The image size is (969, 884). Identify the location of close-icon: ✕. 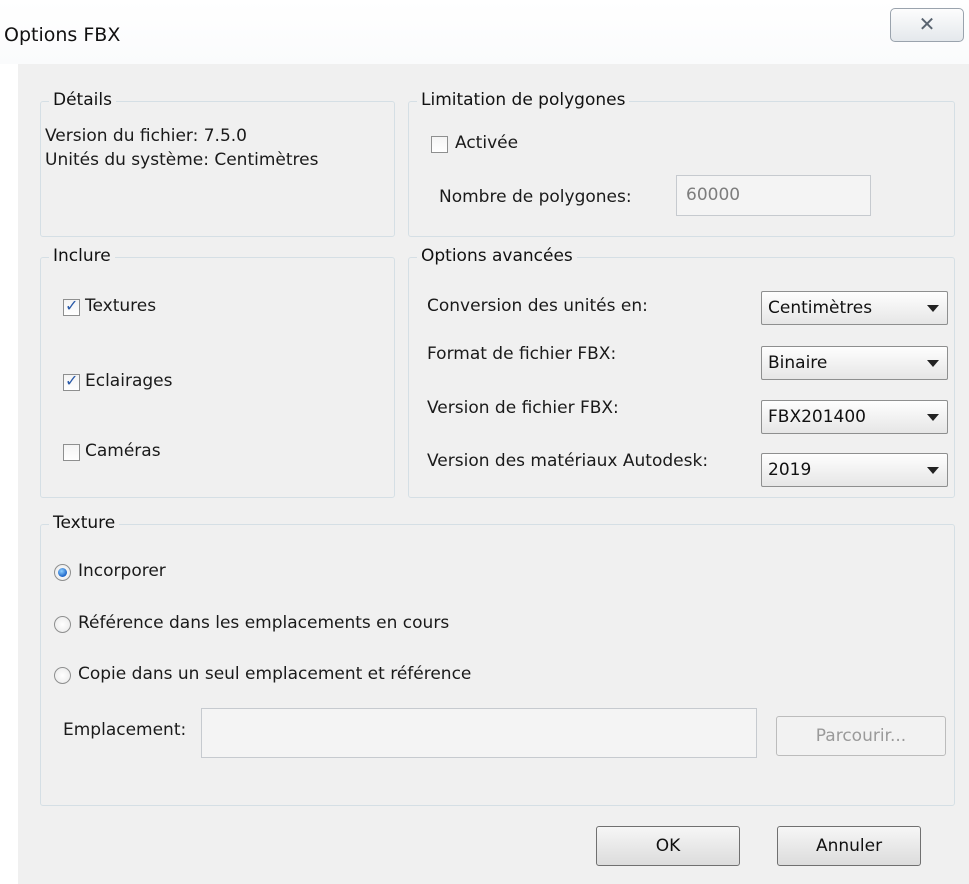
(927, 24).